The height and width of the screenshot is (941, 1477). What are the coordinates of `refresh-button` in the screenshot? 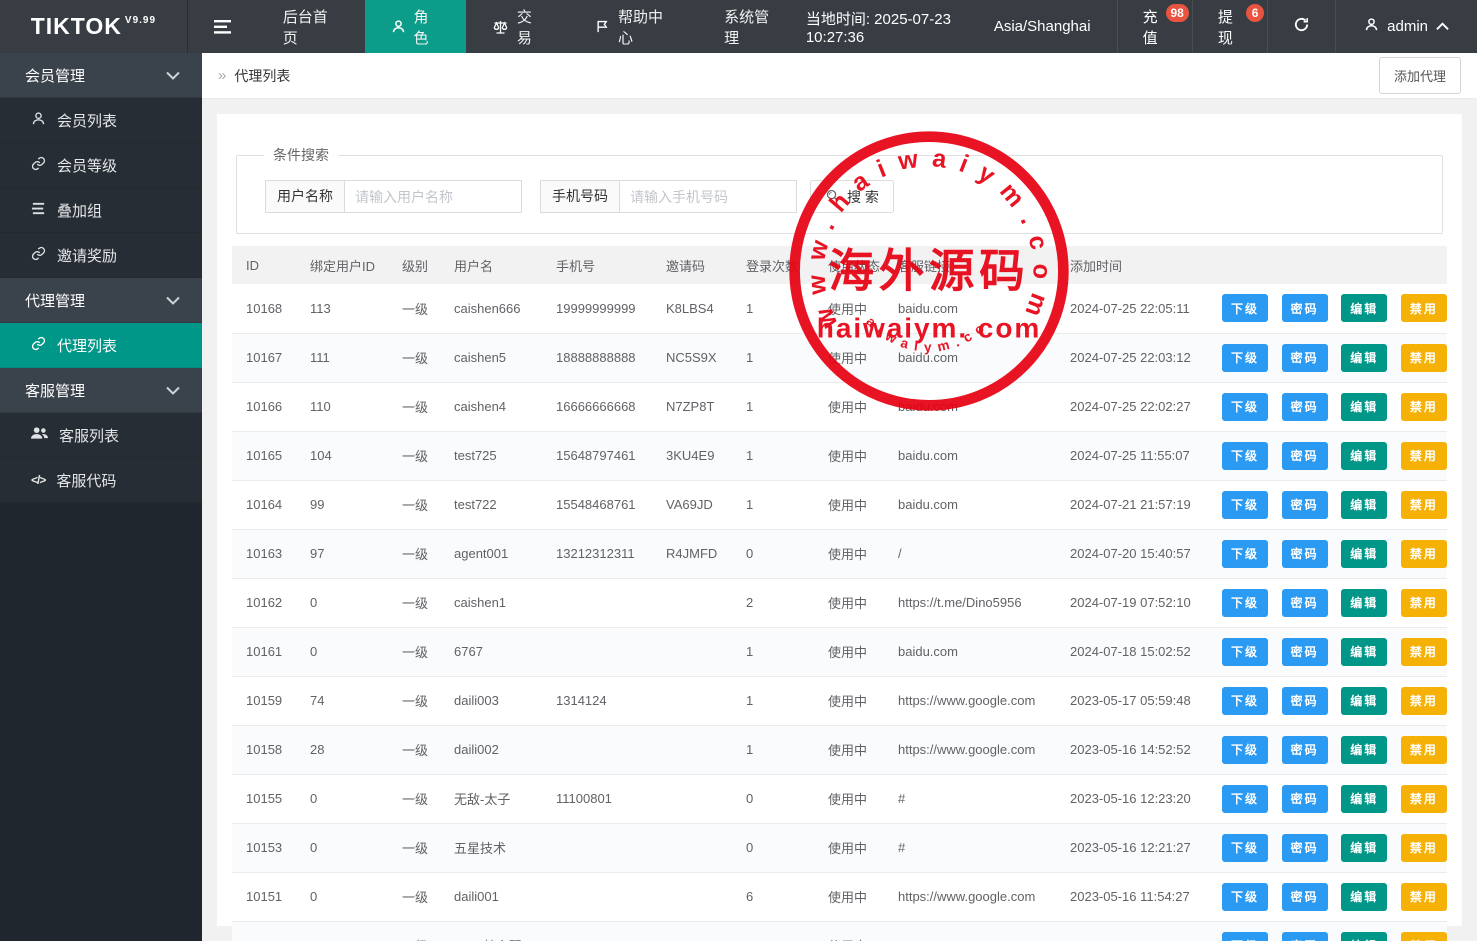 It's located at (1301, 26).